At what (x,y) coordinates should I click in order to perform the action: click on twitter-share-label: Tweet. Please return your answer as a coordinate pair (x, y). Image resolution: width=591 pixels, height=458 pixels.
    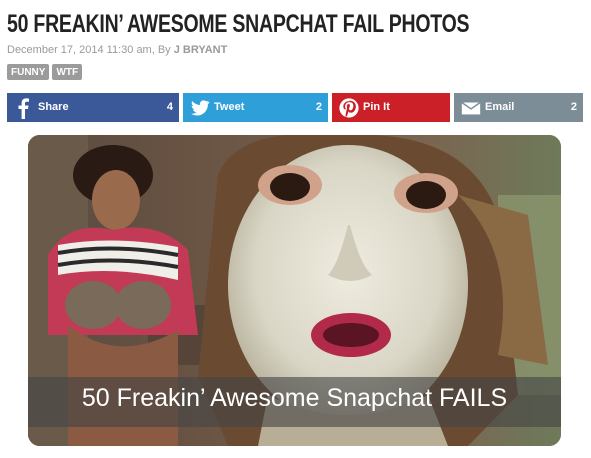
    Looking at the image, I should click on (229, 107).